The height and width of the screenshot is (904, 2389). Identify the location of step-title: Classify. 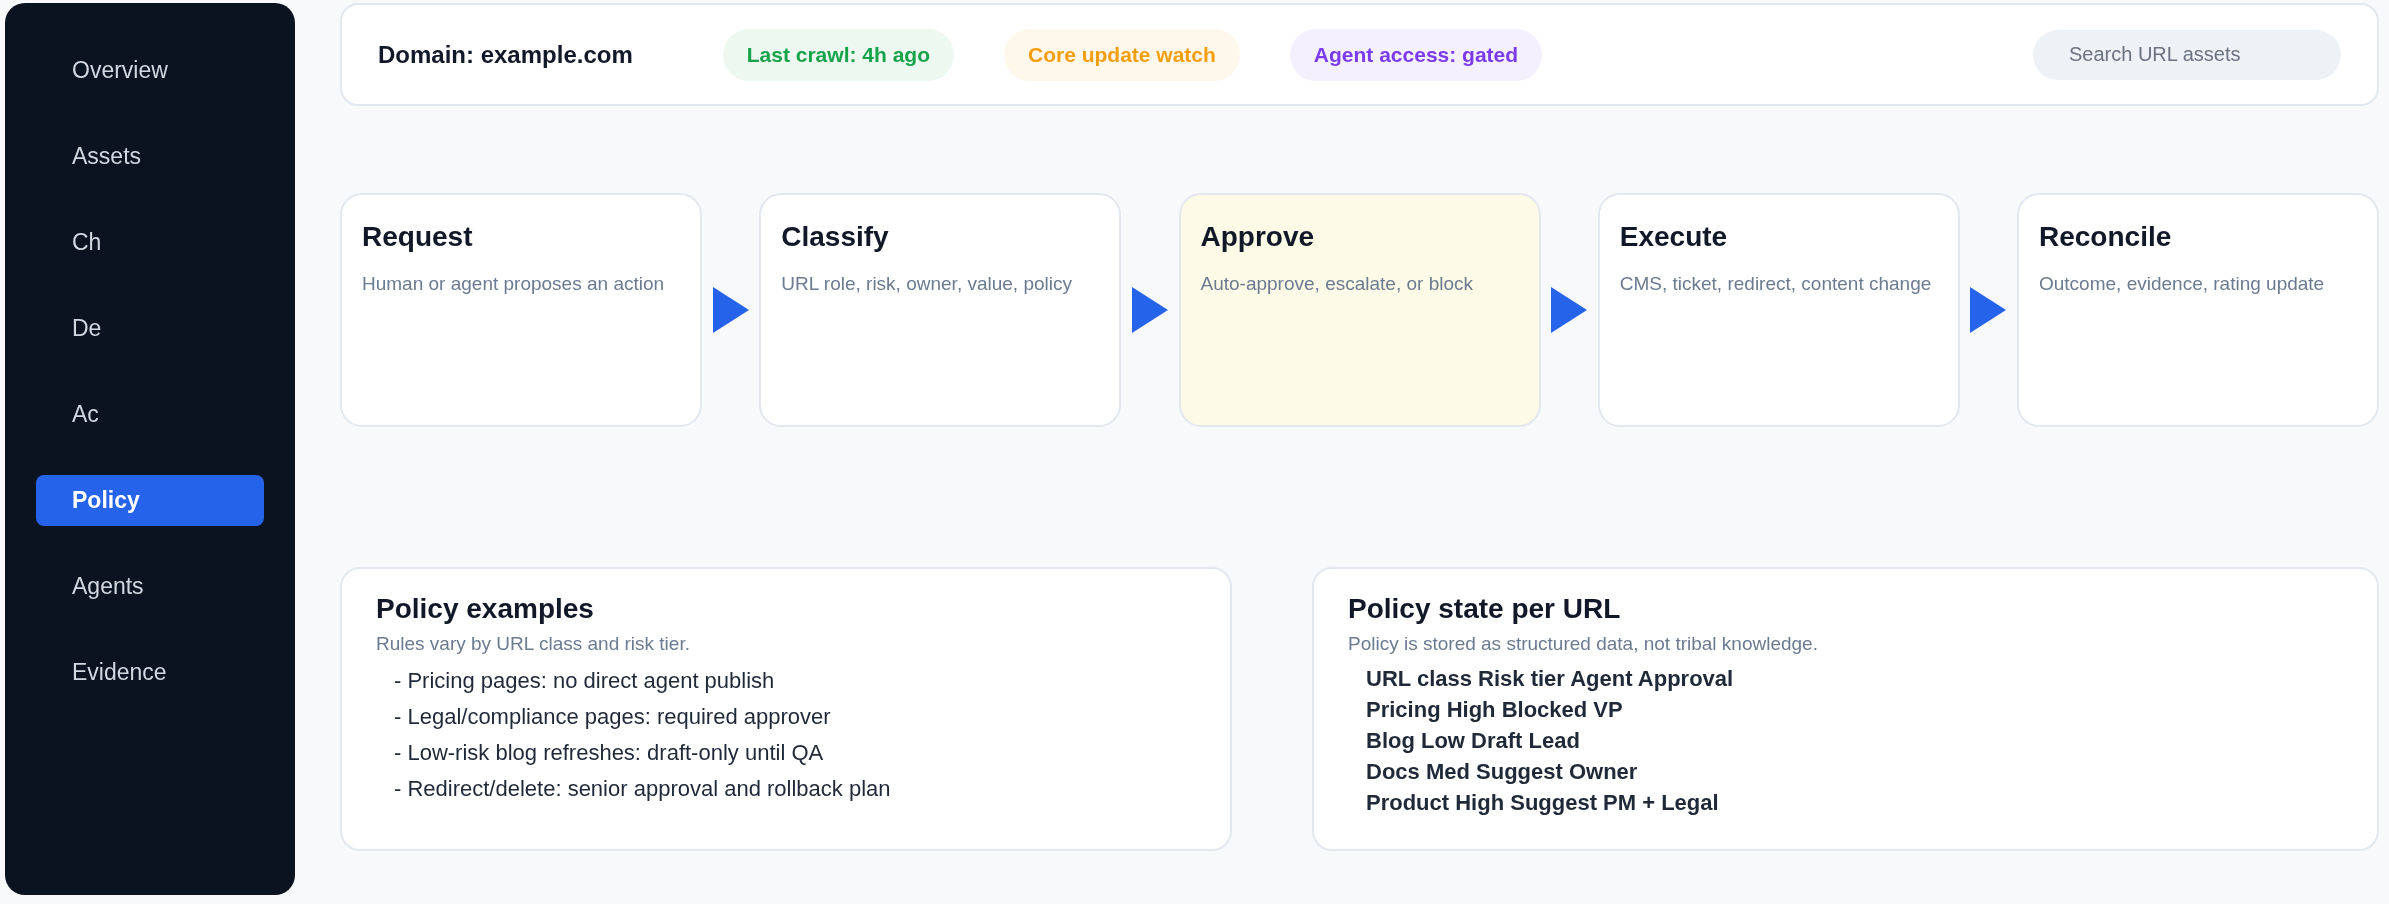
(835, 237).